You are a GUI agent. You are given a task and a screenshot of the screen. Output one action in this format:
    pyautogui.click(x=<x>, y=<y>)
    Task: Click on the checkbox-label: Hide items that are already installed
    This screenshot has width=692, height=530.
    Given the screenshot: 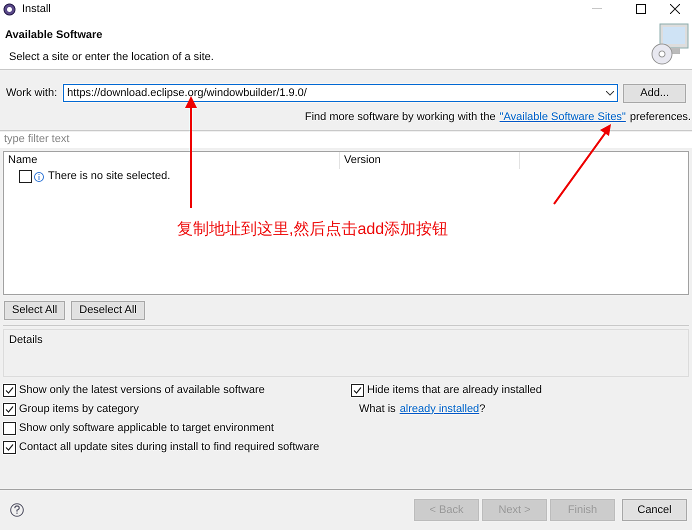 What is the action you would take?
    pyautogui.click(x=454, y=390)
    